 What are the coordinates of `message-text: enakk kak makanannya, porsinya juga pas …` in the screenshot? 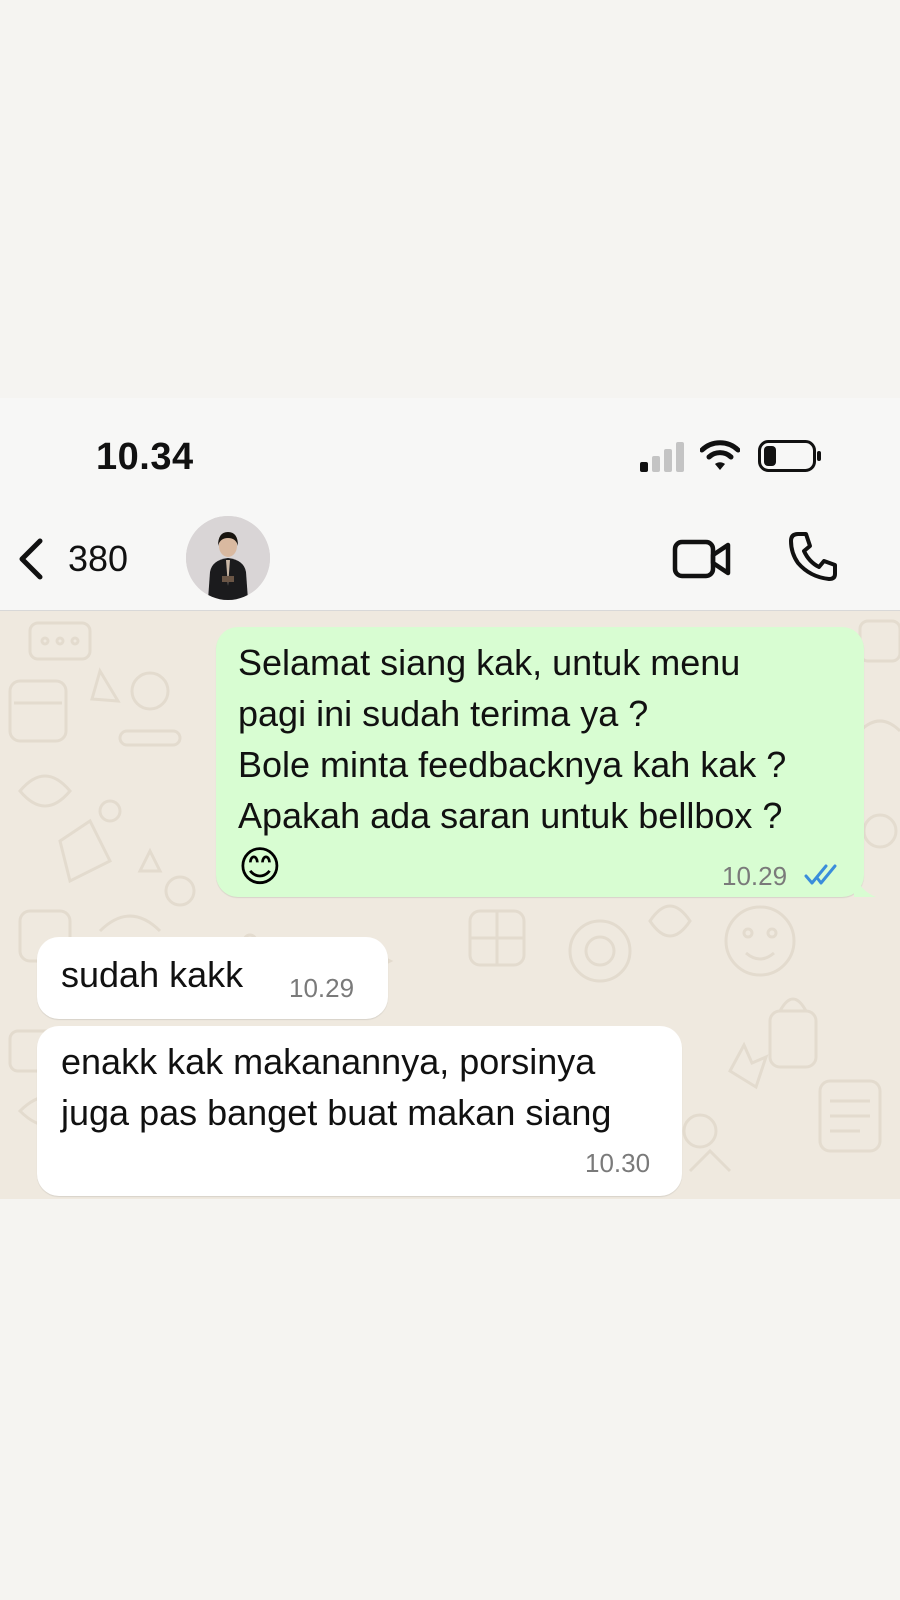 It's located at (336, 1087).